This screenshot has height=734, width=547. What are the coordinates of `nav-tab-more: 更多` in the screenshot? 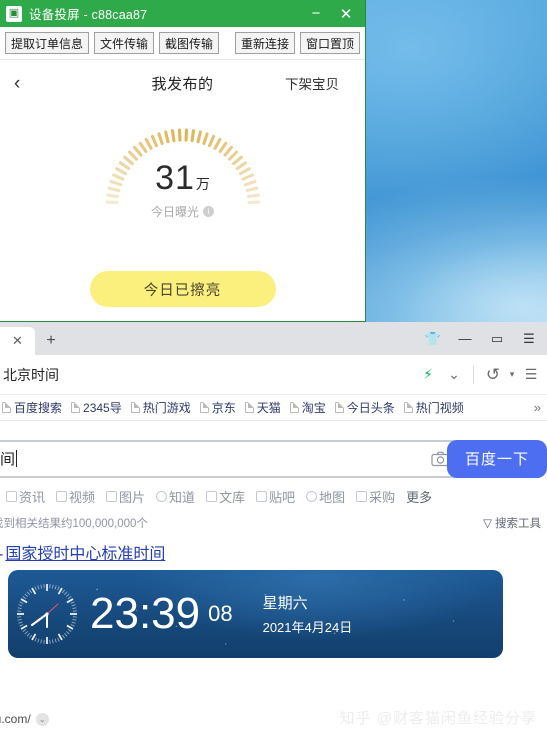 It's located at (419, 496).